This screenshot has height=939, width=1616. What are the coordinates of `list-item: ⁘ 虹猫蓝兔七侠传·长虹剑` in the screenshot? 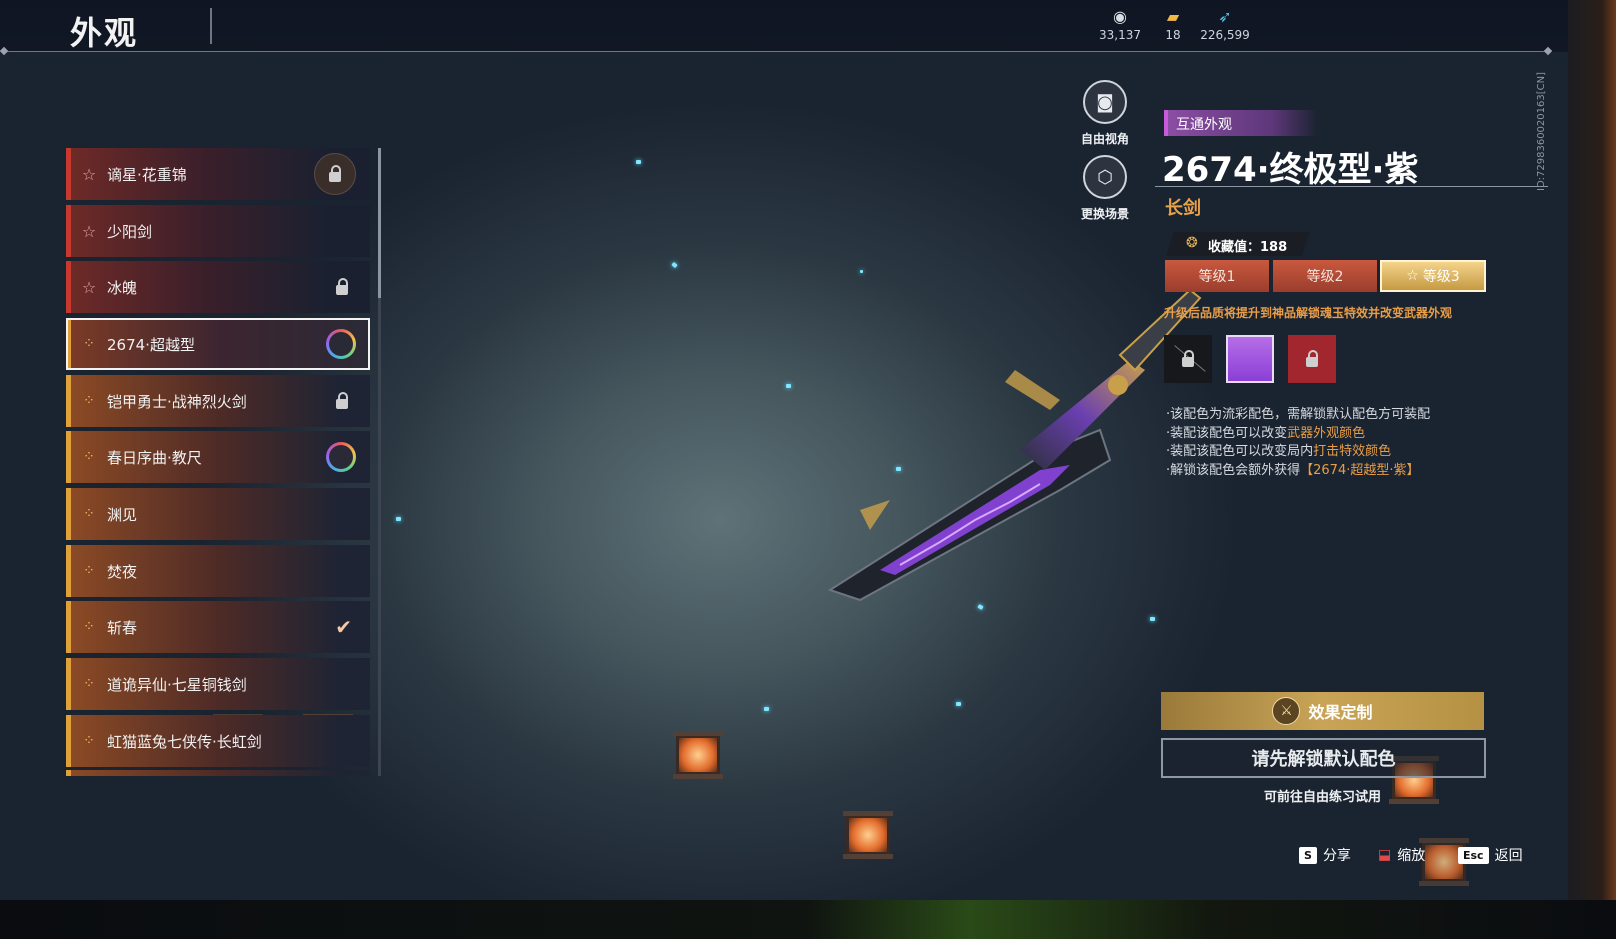 It's located at (218, 741).